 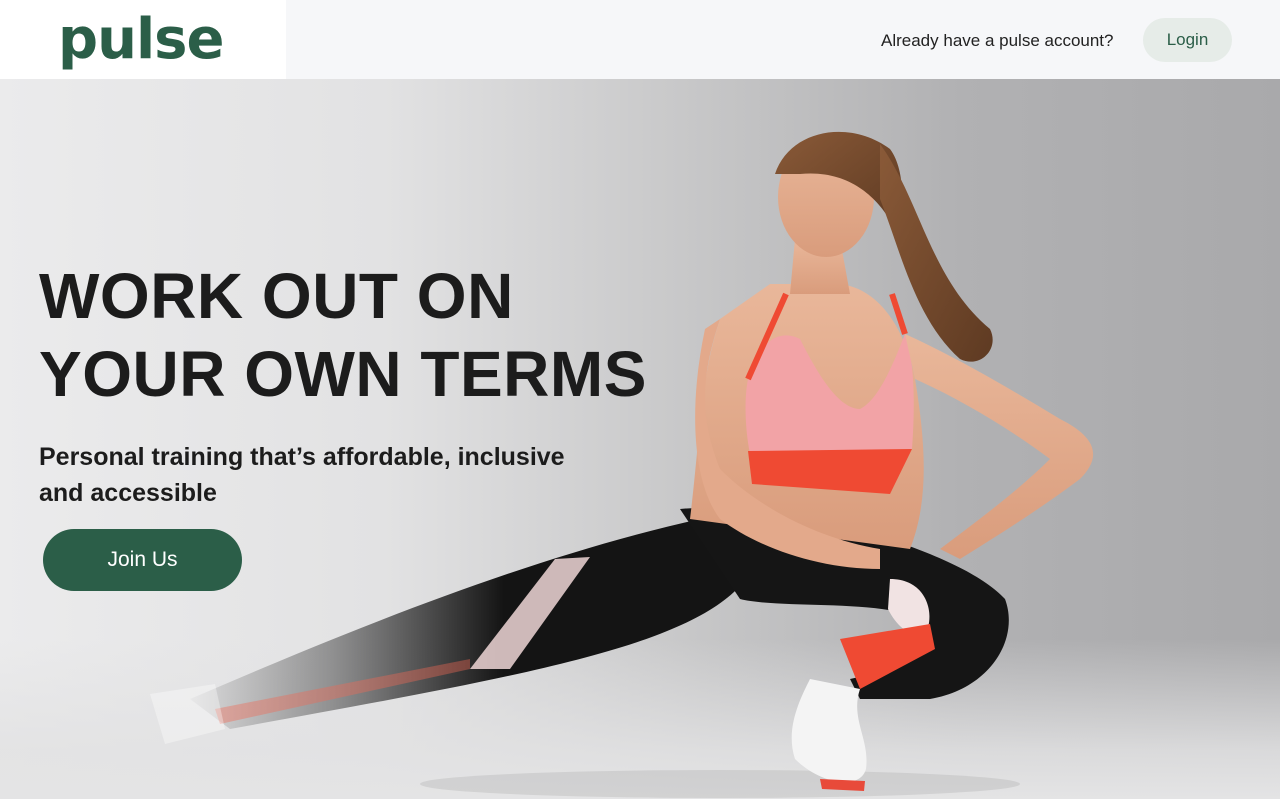 What do you see at coordinates (343, 335) in the screenshot?
I see `hero-headline: WORK OUT ON YOUR OWN TERMS` at bounding box center [343, 335].